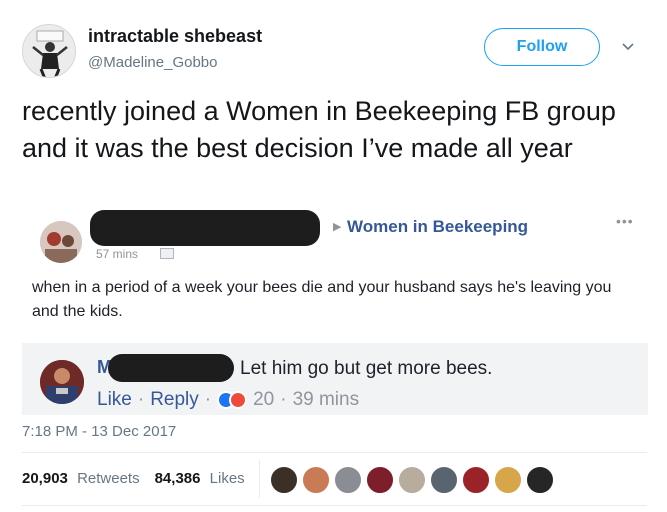  I want to click on author-avatar, so click(49, 51).